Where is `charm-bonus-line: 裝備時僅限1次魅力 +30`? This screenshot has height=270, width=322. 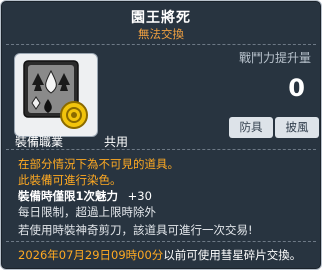
charm-bonus-line: 裝備時僅限1次魅力 +30 is located at coordinates (85, 196).